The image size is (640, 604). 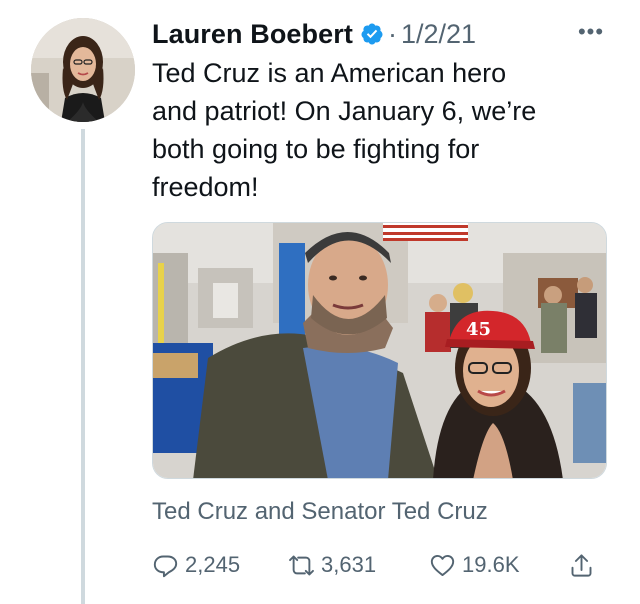 What do you see at coordinates (372, 34) in the screenshot?
I see `verified-badge-icon` at bounding box center [372, 34].